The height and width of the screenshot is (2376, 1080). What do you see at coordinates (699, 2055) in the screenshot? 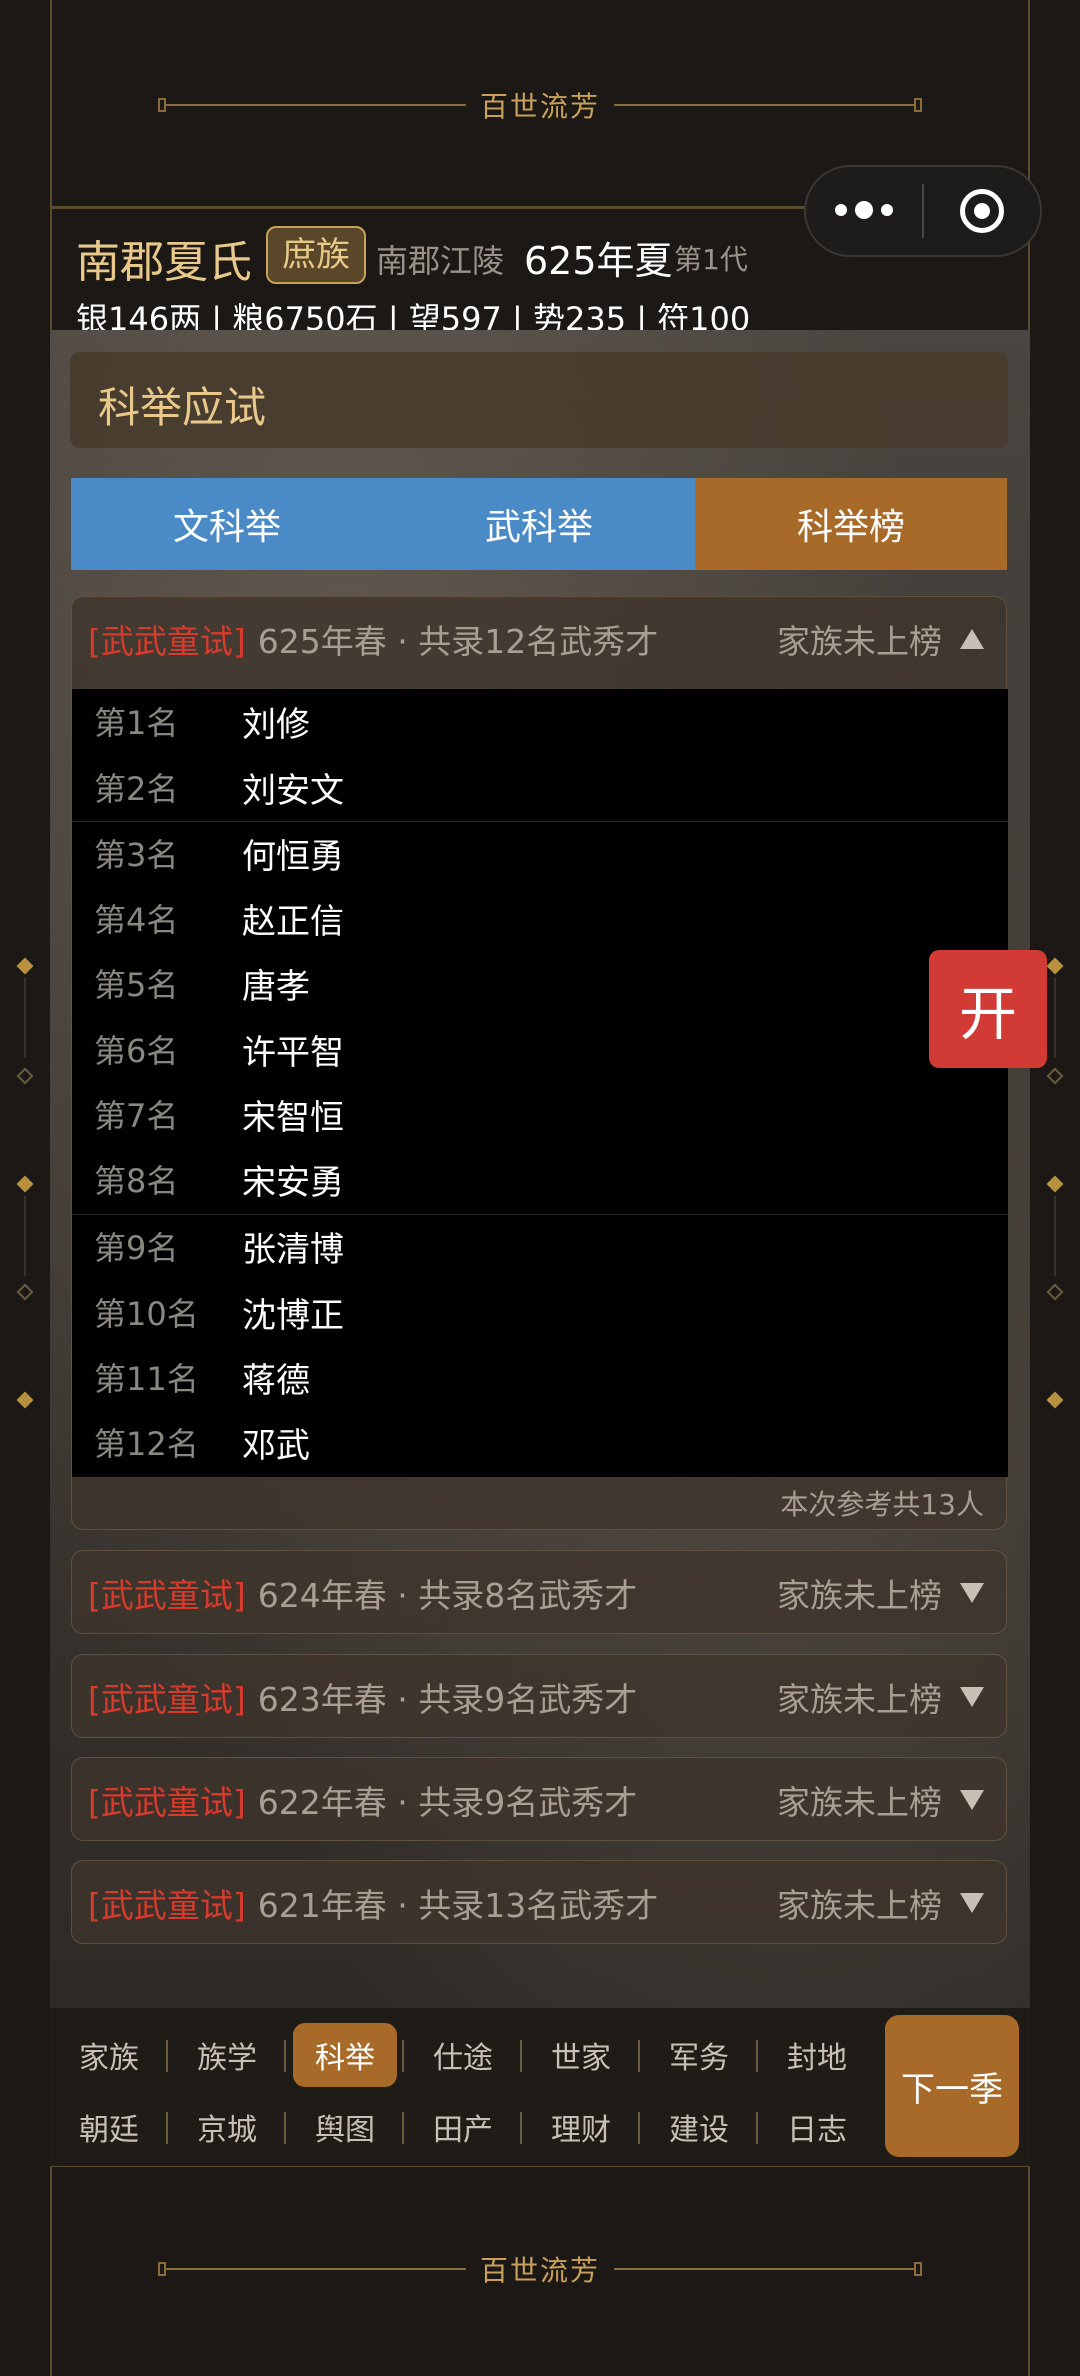
I see `nav-item-military: 军务` at bounding box center [699, 2055].